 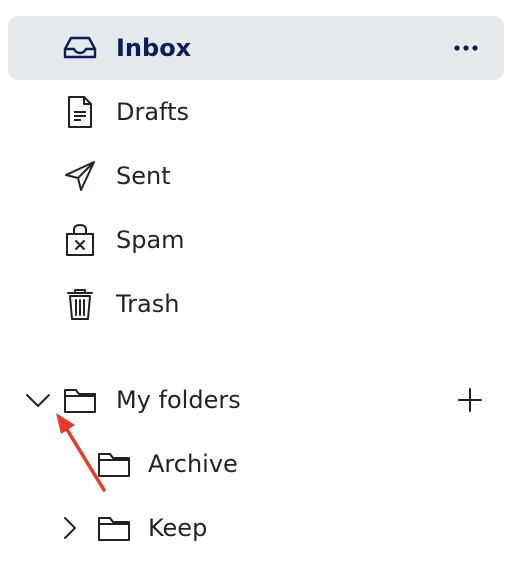 I want to click on nav-item-drafts: Drafts, so click(x=256, y=112).